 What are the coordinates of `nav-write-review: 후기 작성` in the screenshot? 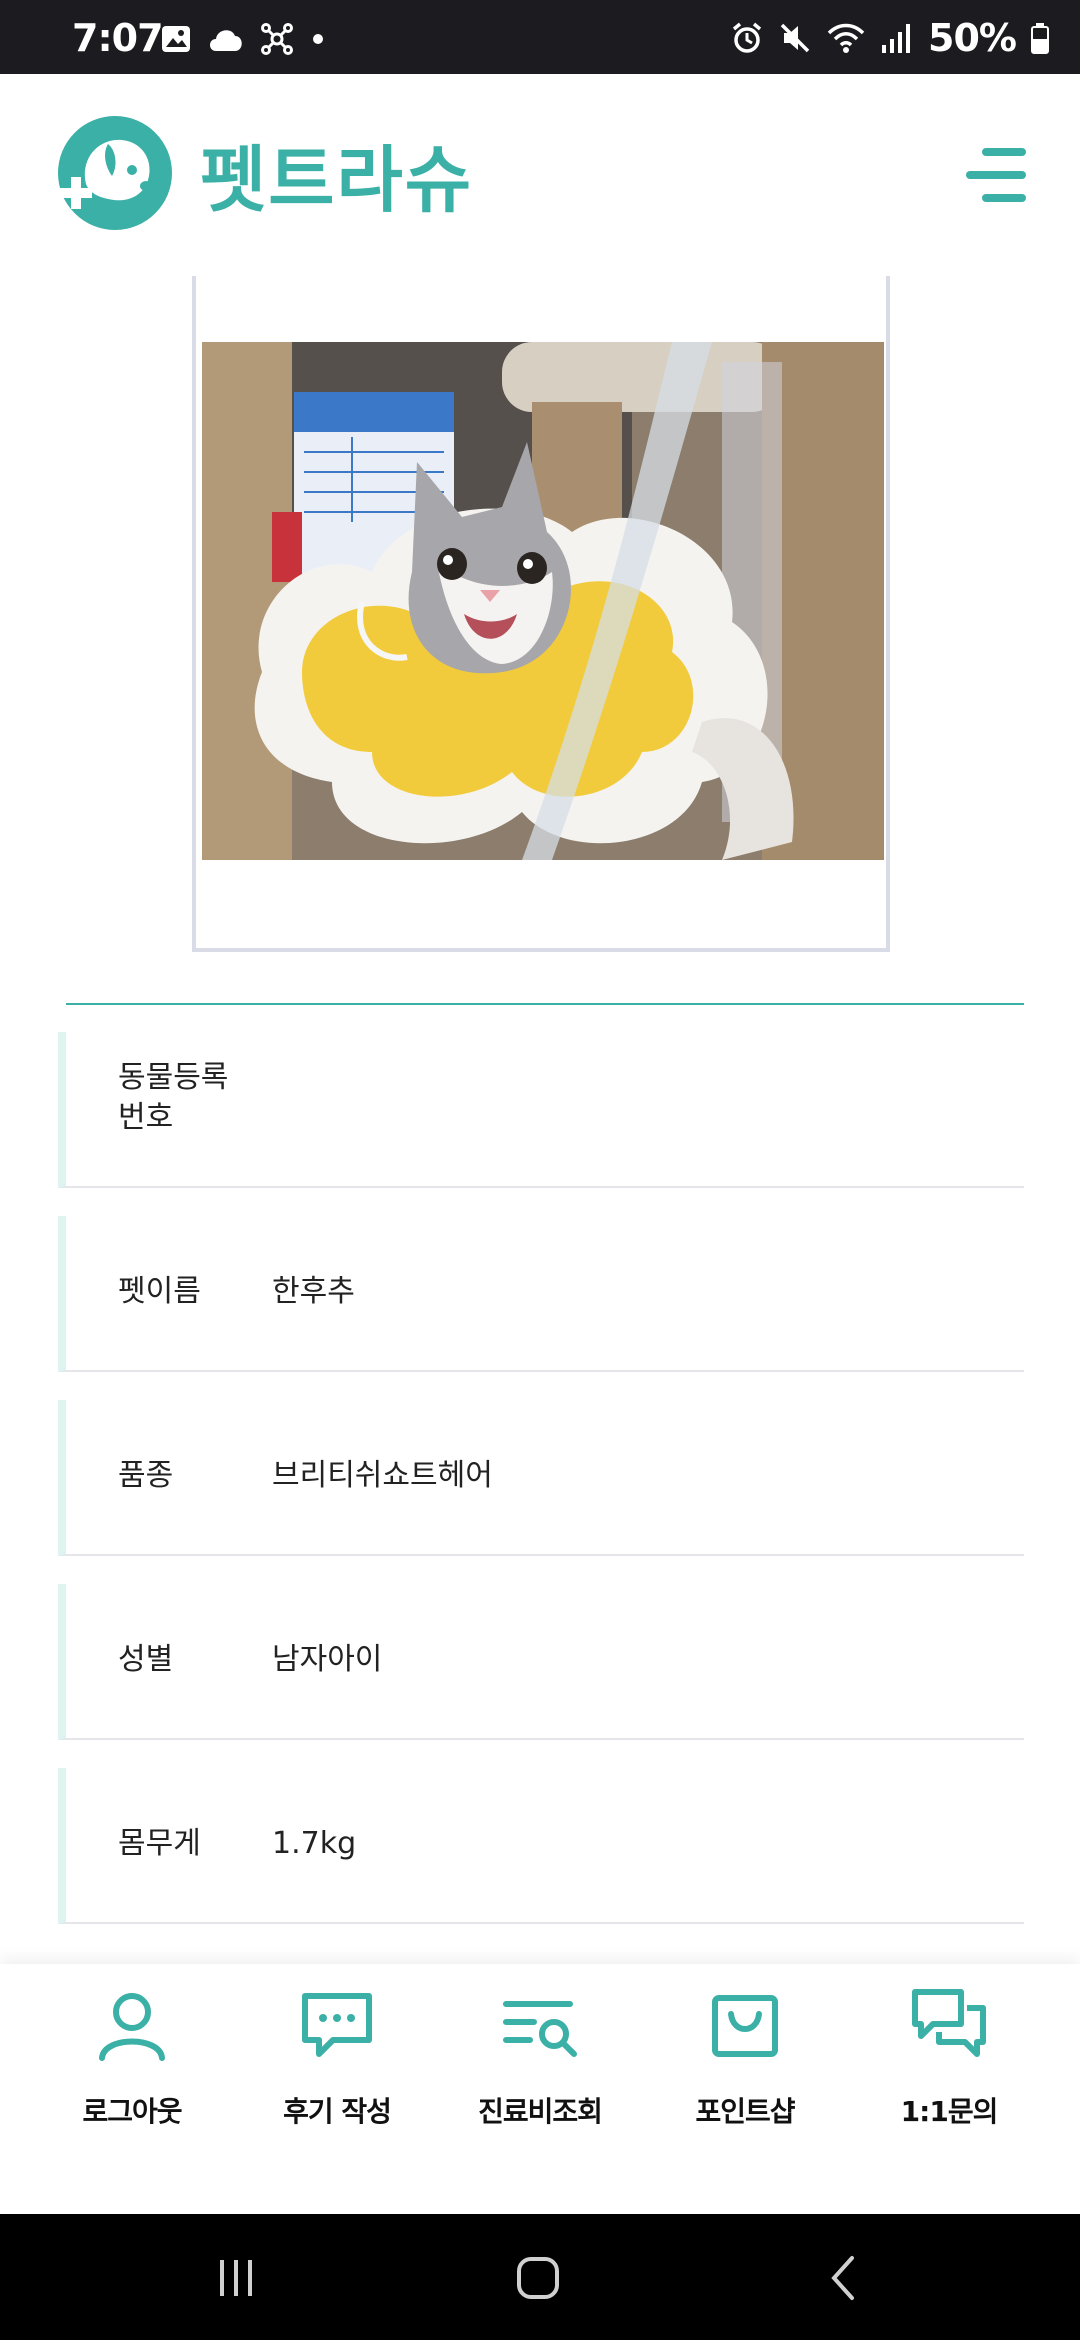 It's located at (337, 2084).